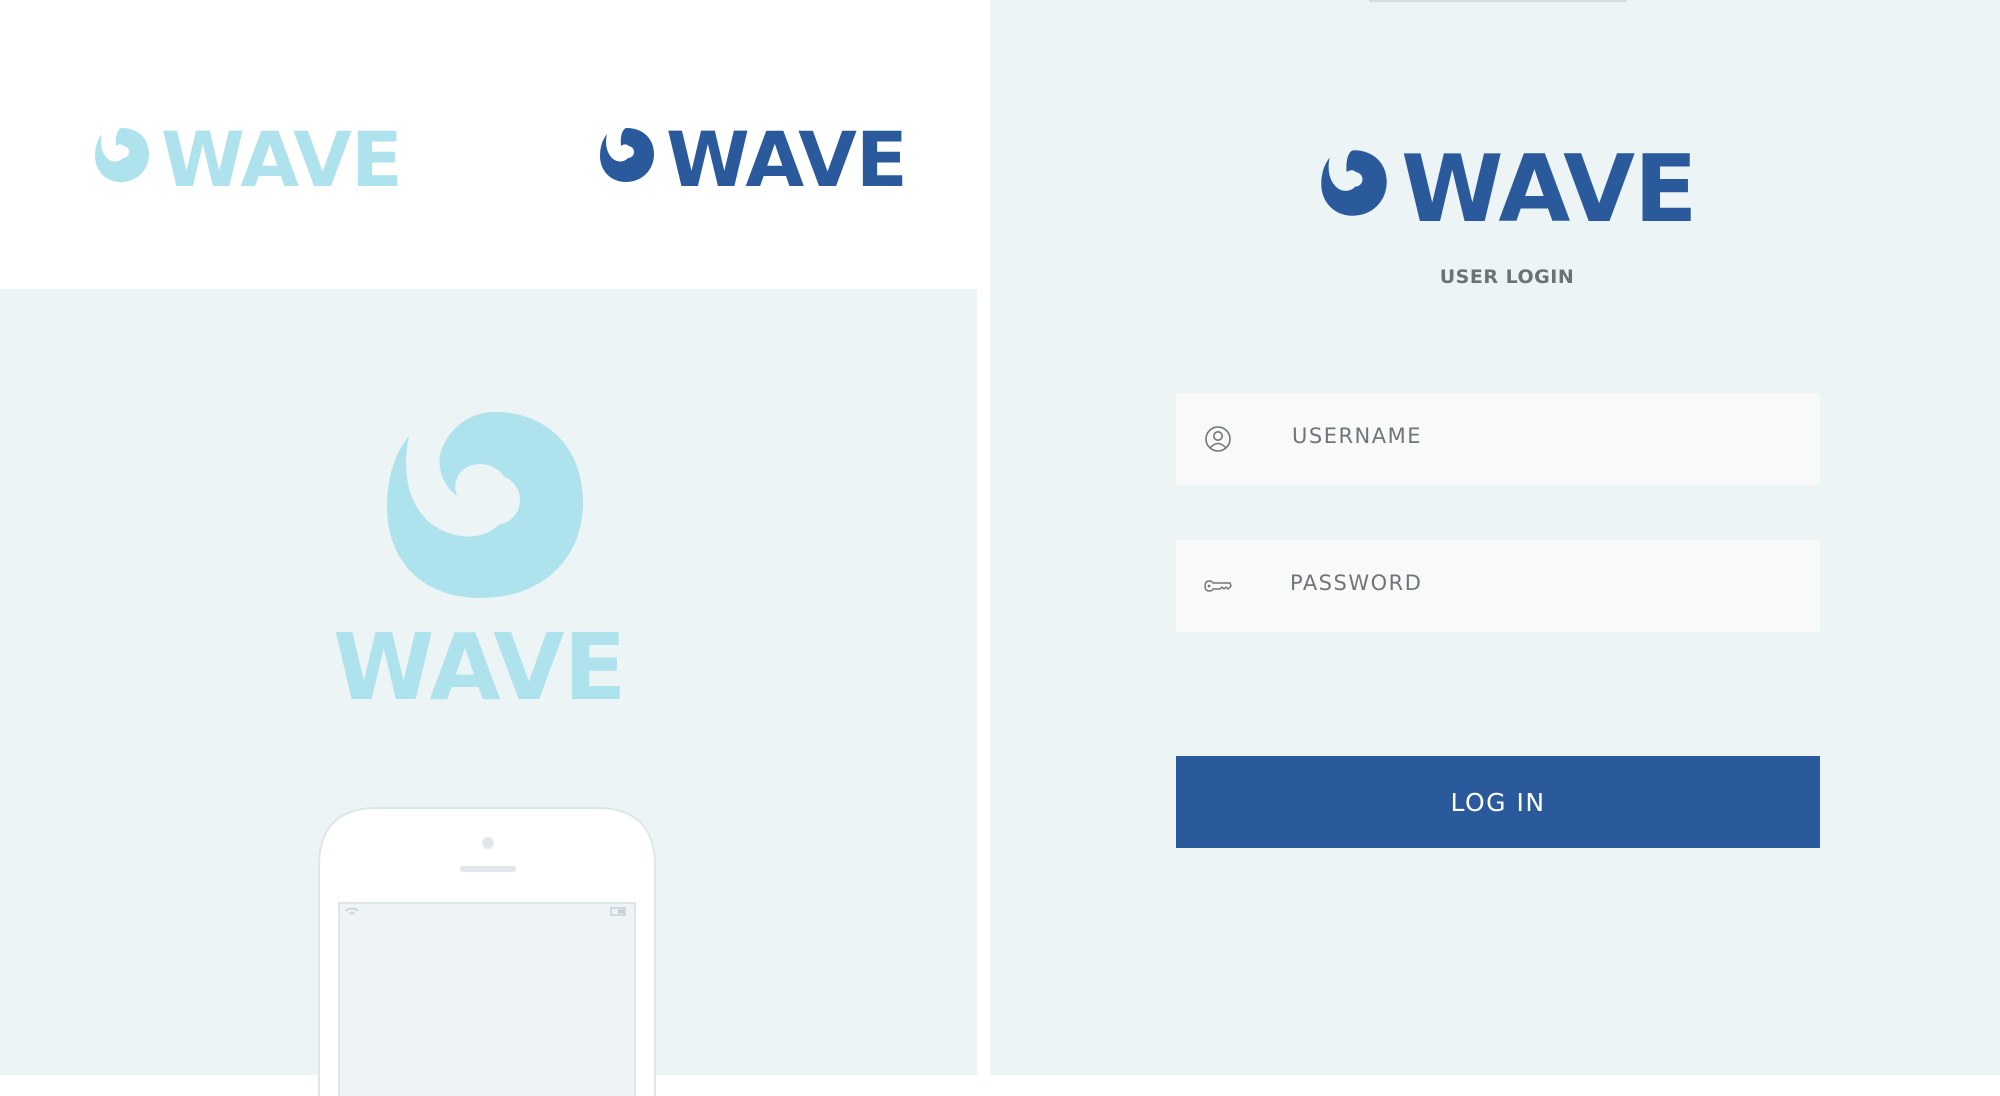  What do you see at coordinates (1357, 436) in the screenshot?
I see `username-placeholder: USERNAME` at bounding box center [1357, 436].